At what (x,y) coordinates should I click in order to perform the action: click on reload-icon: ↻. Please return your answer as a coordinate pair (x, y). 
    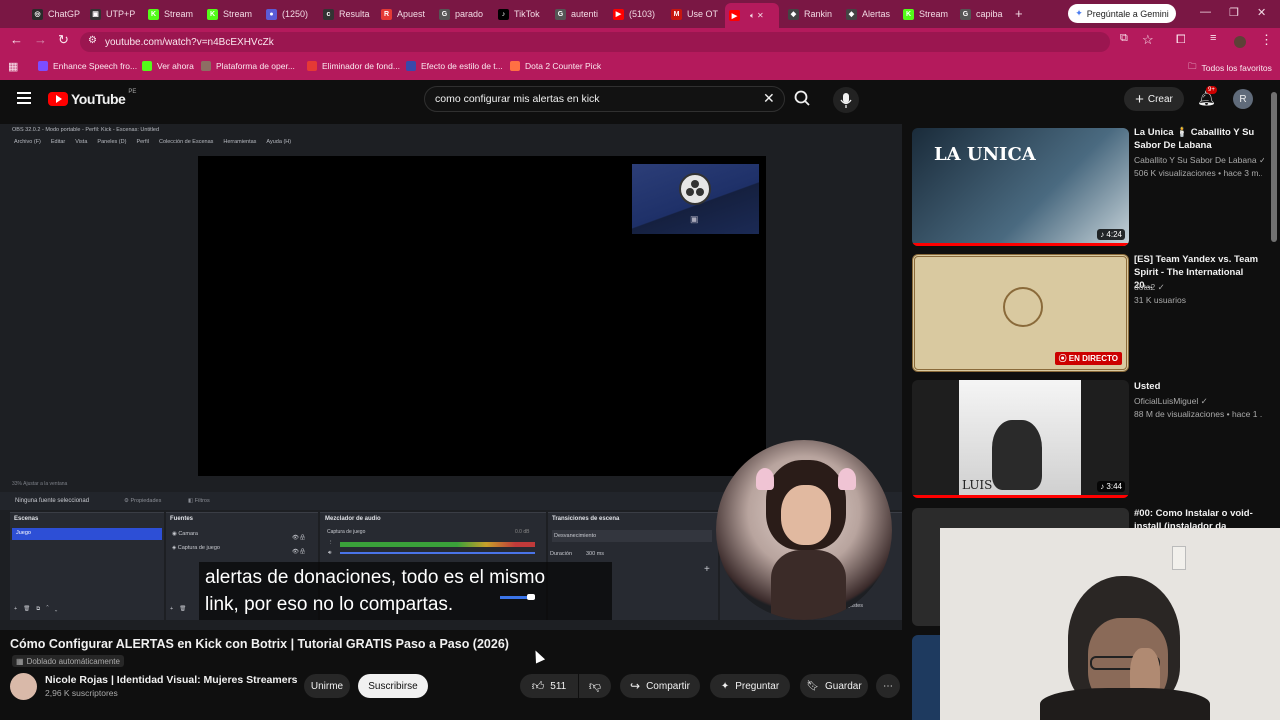
    Looking at the image, I should click on (63, 39).